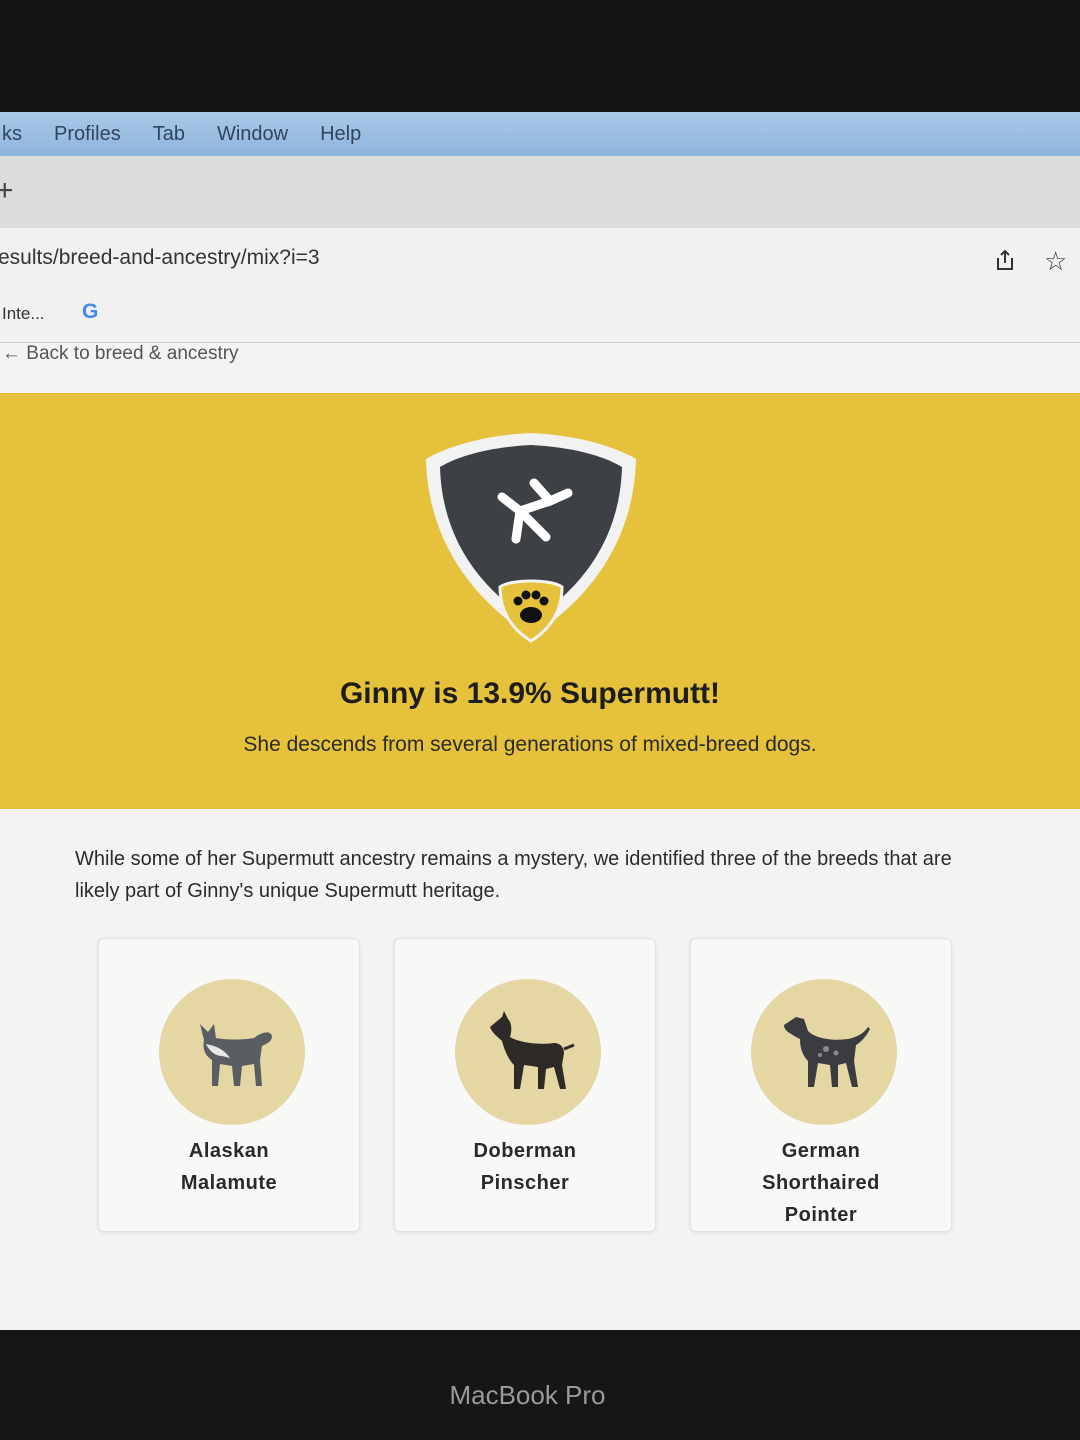  Describe the element at coordinates (236, 1055) in the screenshot. I see `malamute-dog-icon` at that location.